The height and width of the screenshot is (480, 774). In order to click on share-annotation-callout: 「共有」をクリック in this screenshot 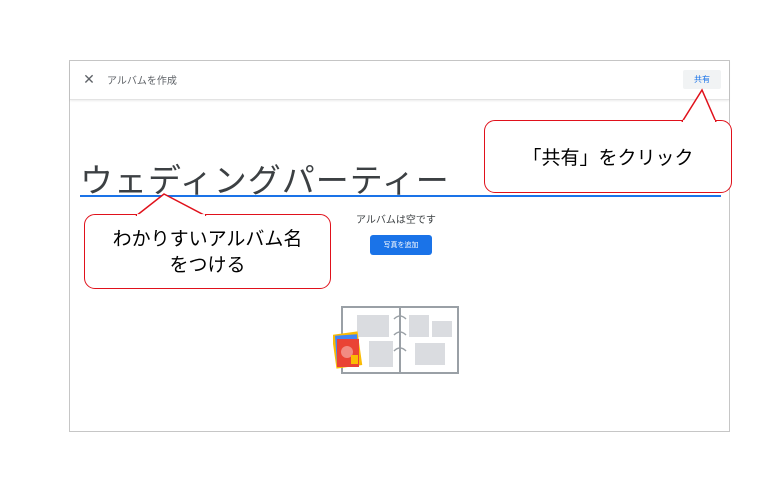, I will do `click(608, 156)`.